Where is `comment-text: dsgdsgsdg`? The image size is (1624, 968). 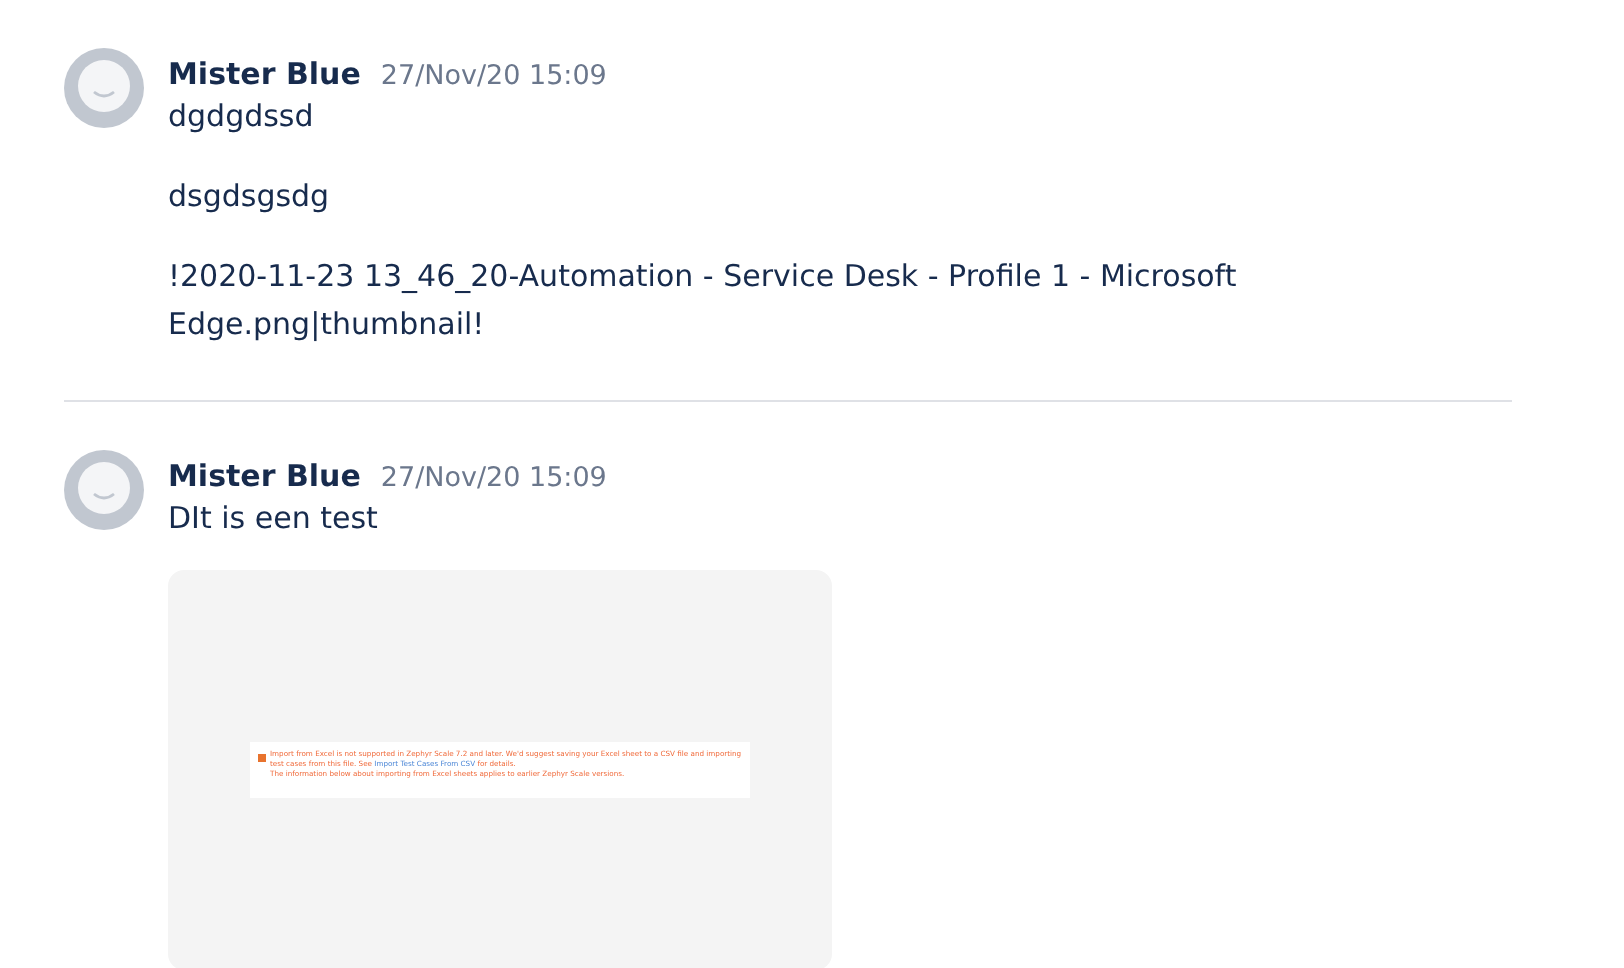
comment-text: dsgdsgsdg is located at coordinates (250, 197).